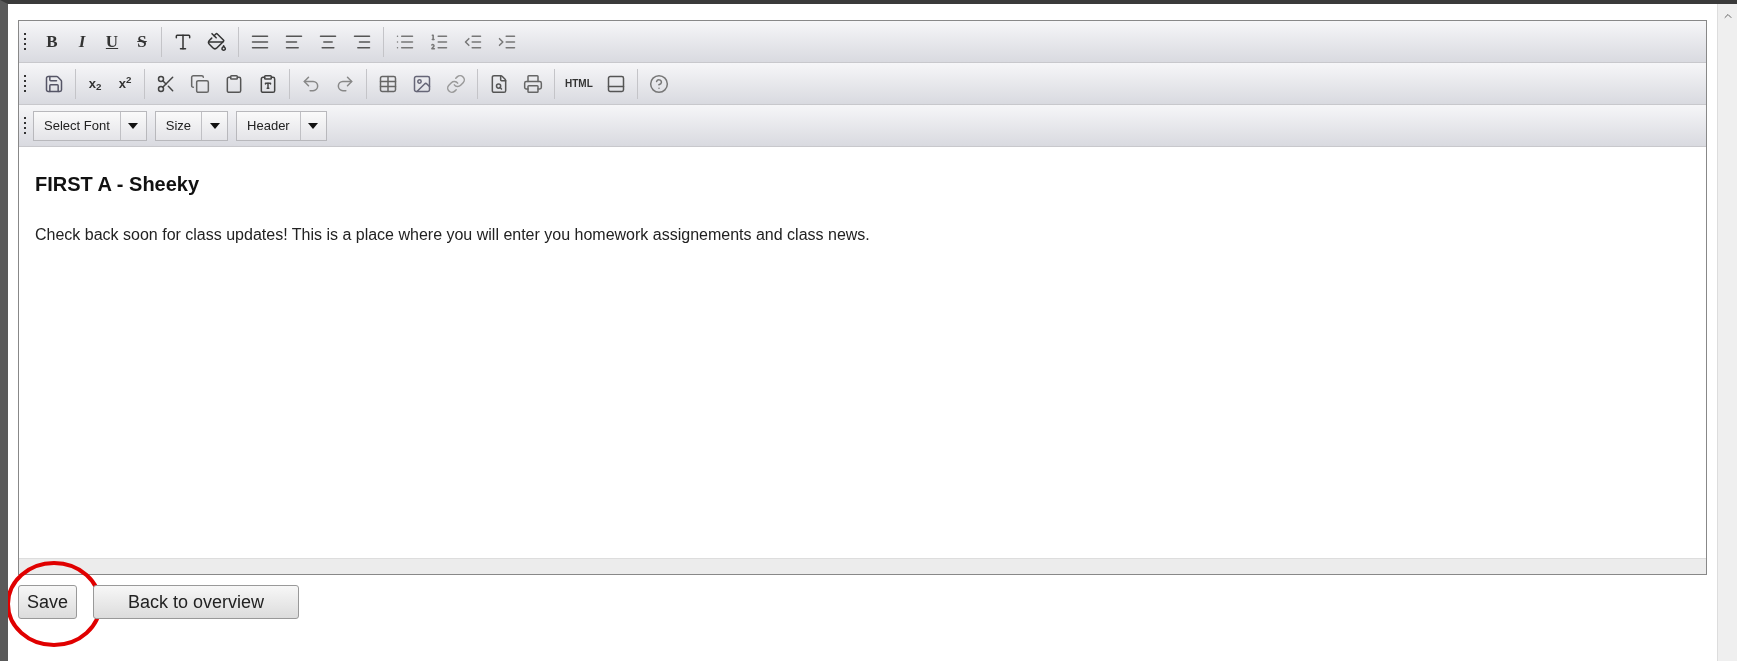  What do you see at coordinates (281, 125) in the screenshot?
I see `dropdown: Header` at bounding box center [281, 125].